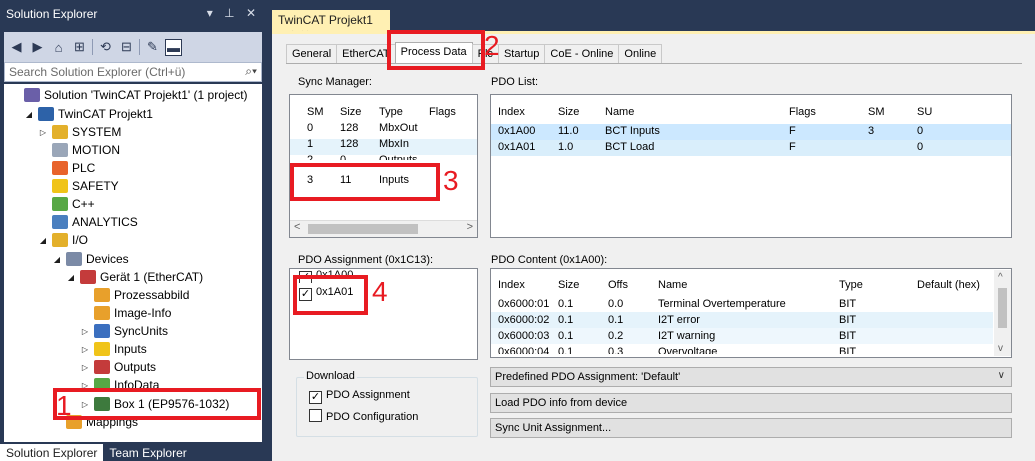  I want to click on home-icon: ⌂, so click(58, 47).